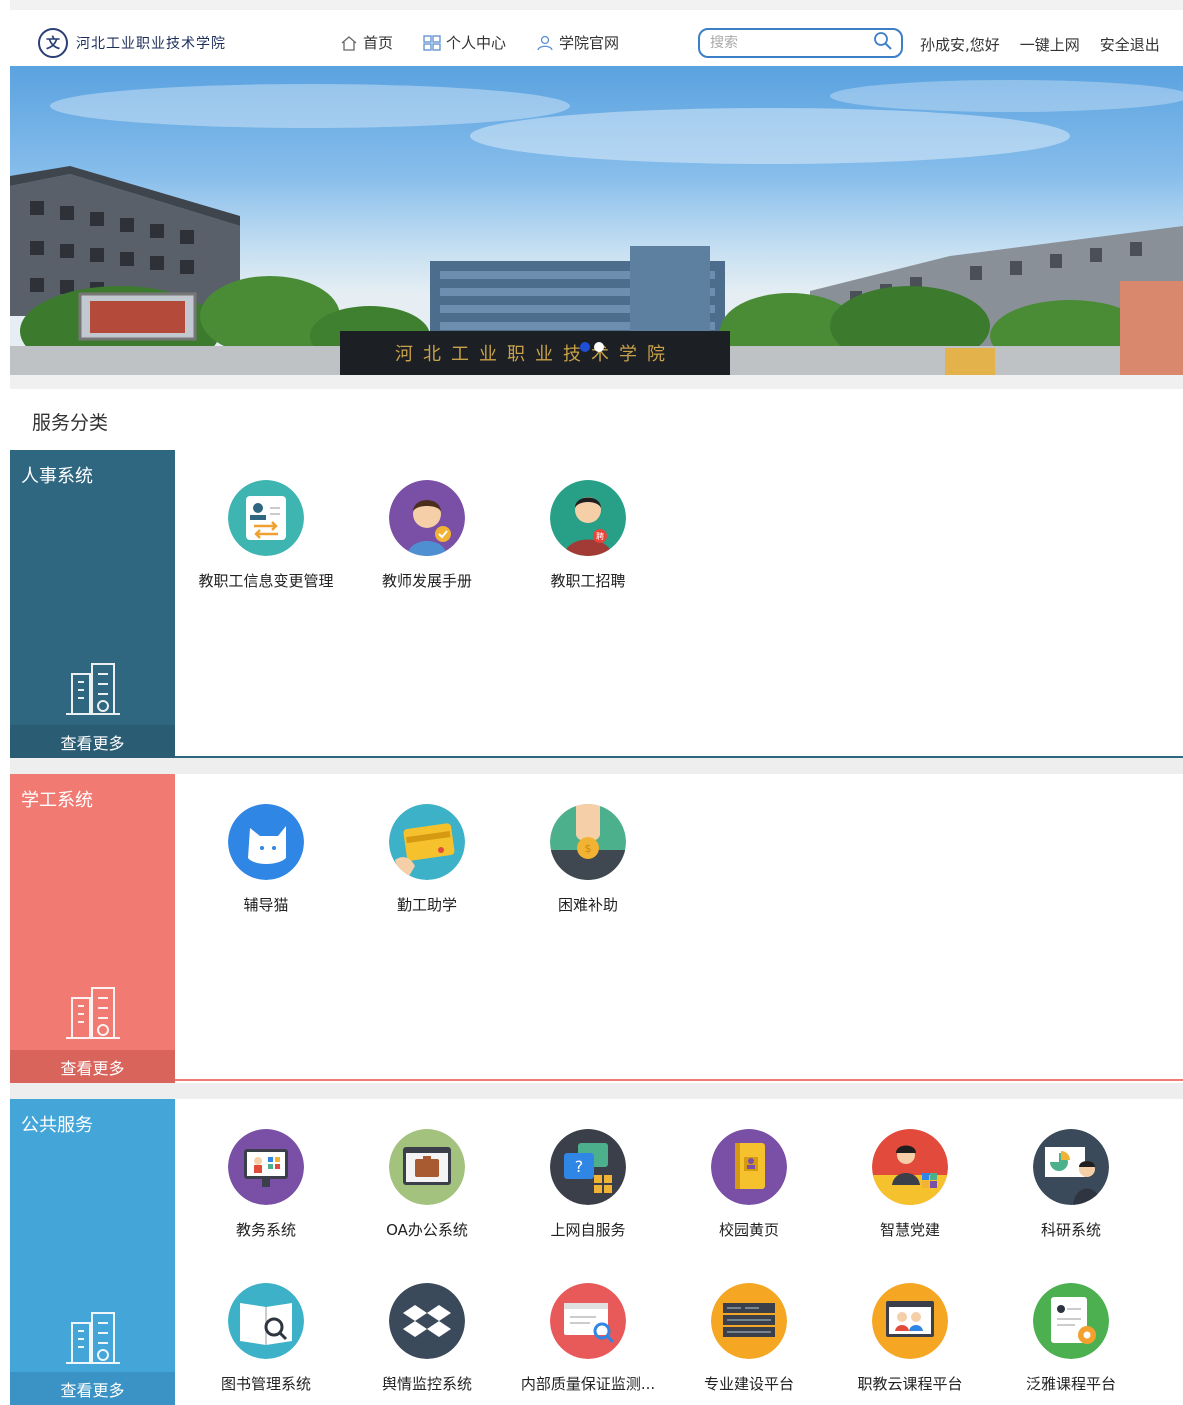 This screenshot has height=1405, width=1183. Describe the element at coordinates (588, 842) in the screenshot. I see `coin-hand-icon: $` at that location.